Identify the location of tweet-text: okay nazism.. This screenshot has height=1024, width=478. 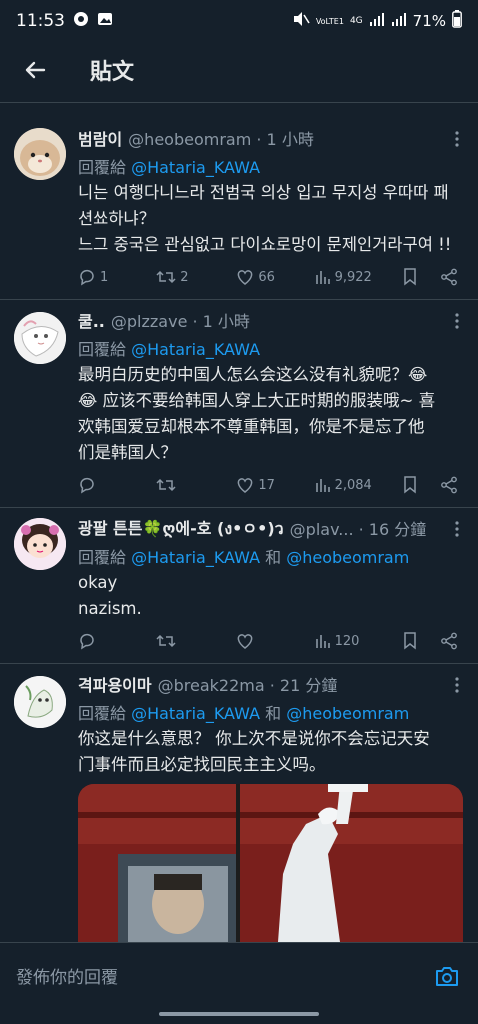
(110, 595).